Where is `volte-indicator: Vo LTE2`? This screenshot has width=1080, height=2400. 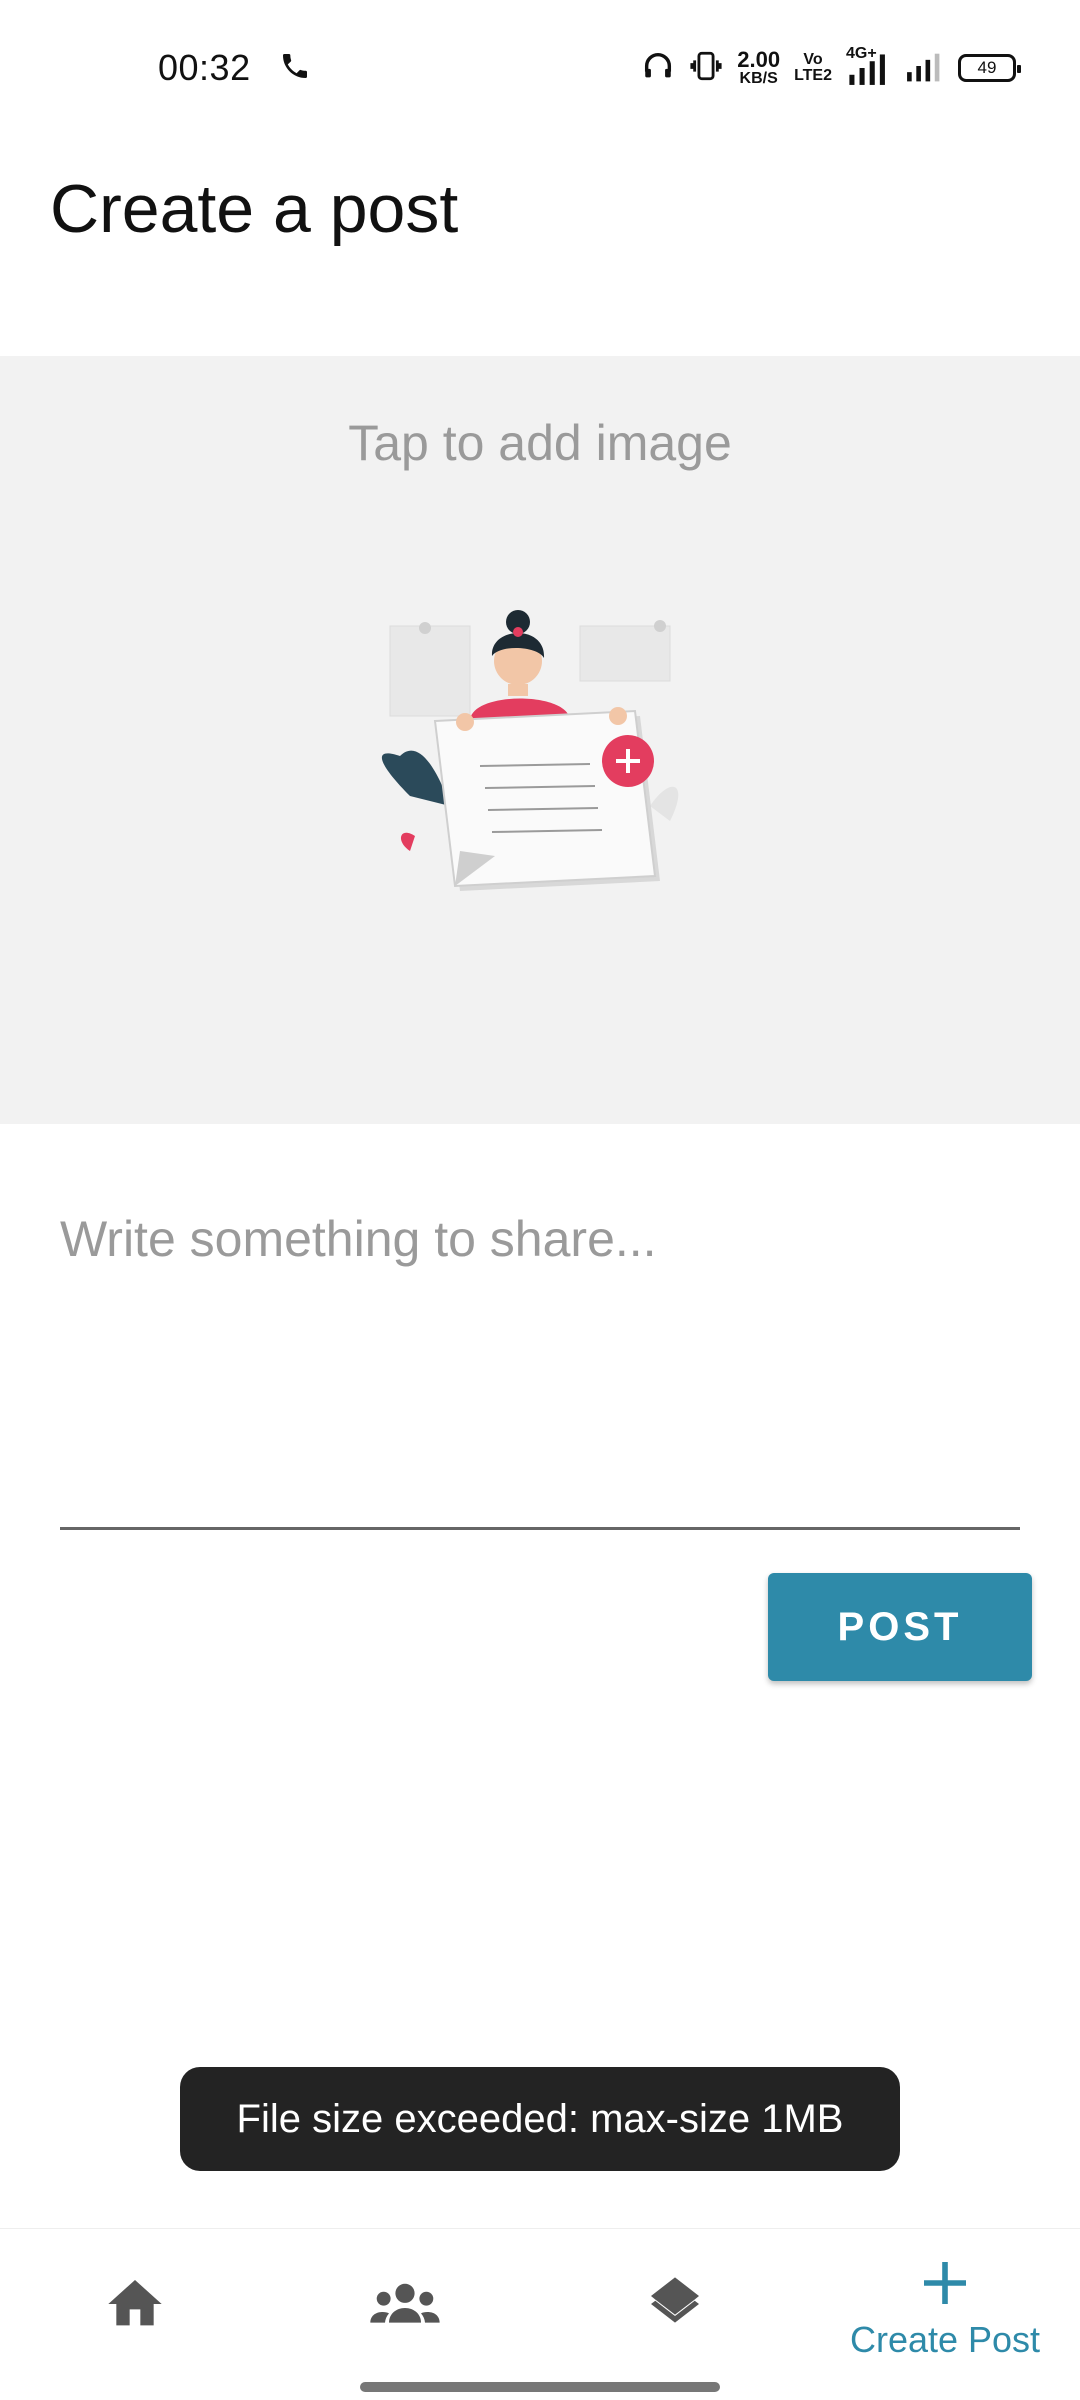 volte-indicator: Vo LTE2 is located at coordinates (813, 68).